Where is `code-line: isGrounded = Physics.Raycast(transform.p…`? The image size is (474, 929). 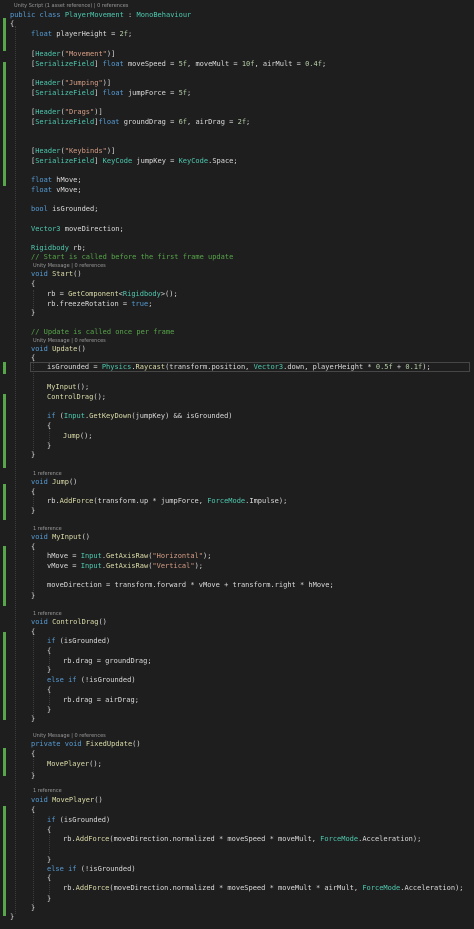
code-line: isGrounded = Physics.Raycast(transform.p… is located at coordinates (237, 367).